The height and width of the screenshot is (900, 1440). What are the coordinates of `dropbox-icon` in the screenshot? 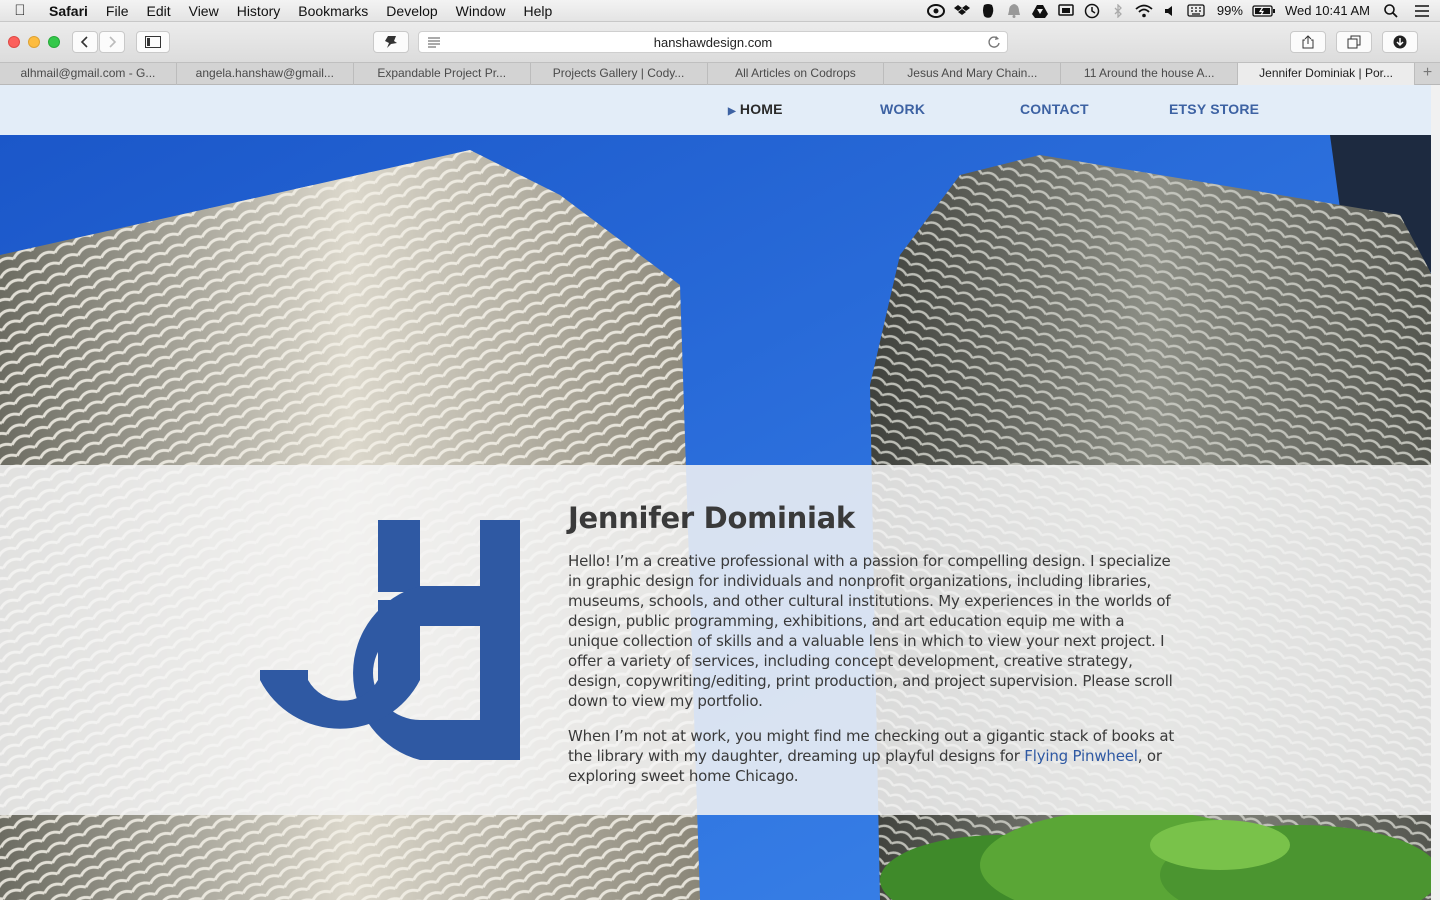 It's located at (962, 11).